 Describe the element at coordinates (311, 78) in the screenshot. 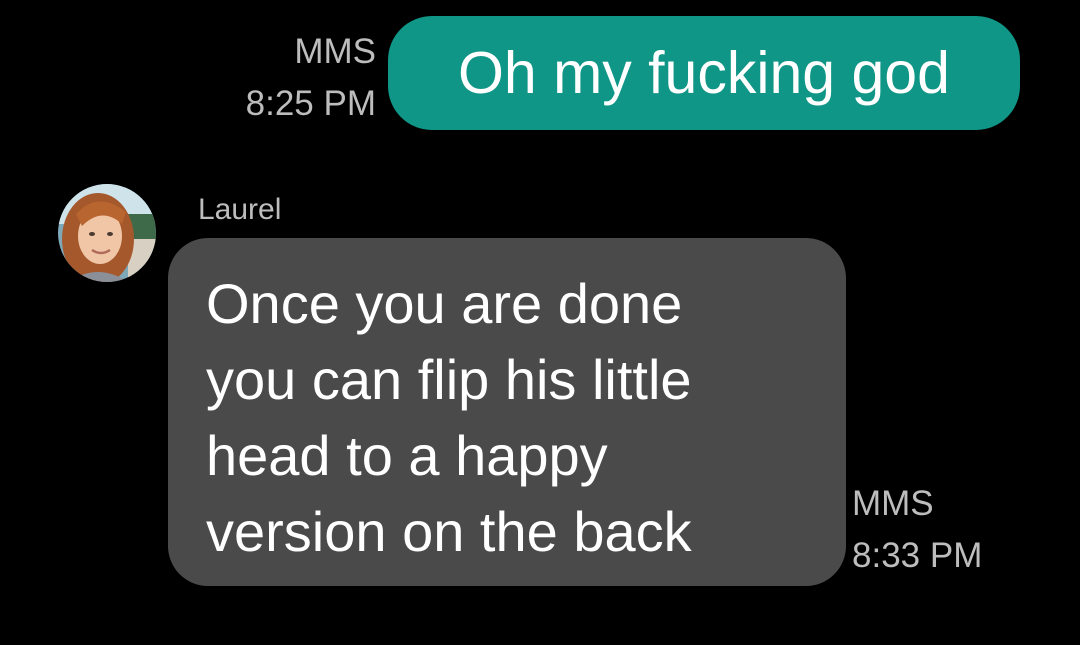

I see `outgoing-message-meta: MMS 8:25 PM` at that location.